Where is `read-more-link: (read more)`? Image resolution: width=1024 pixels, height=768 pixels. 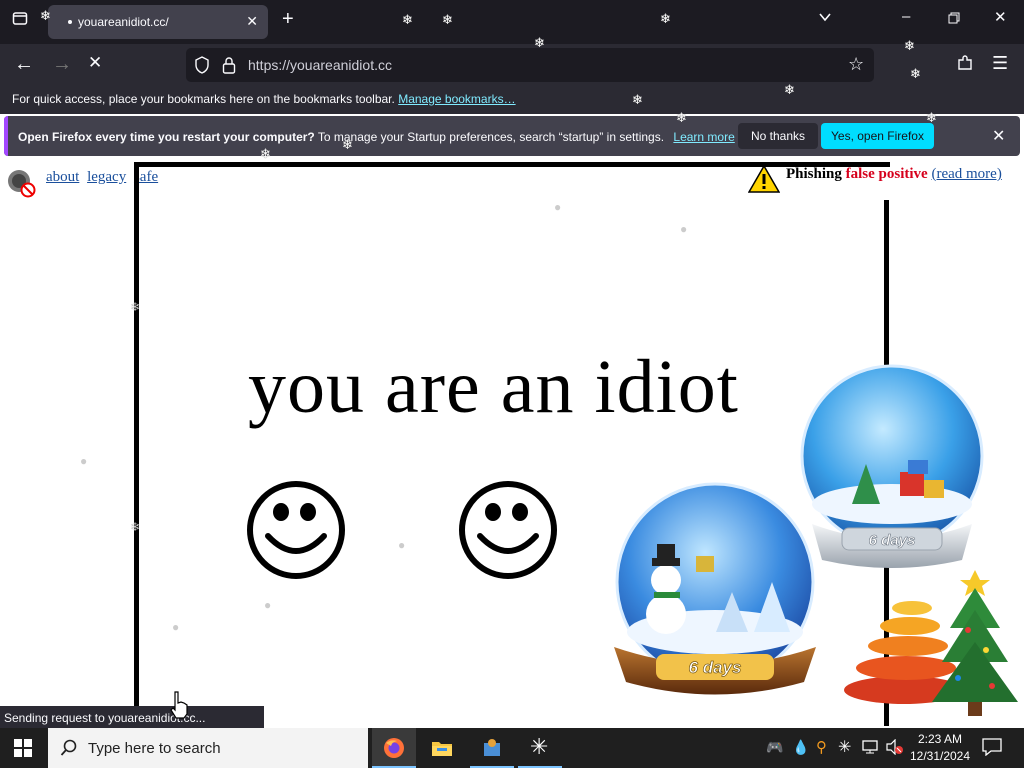 read-more-link: (read more) is located at coordinates (966, 174).